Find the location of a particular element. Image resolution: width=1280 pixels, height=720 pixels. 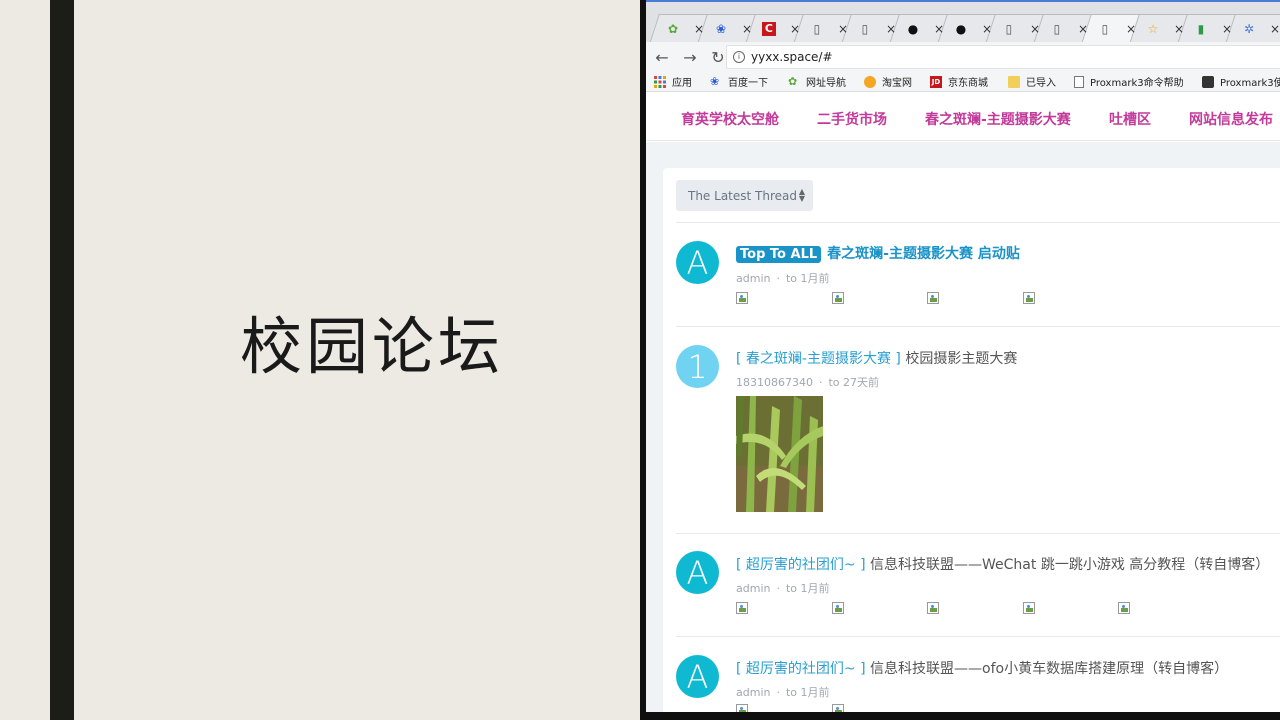

thread-photo is located at coordinates (779, 454).